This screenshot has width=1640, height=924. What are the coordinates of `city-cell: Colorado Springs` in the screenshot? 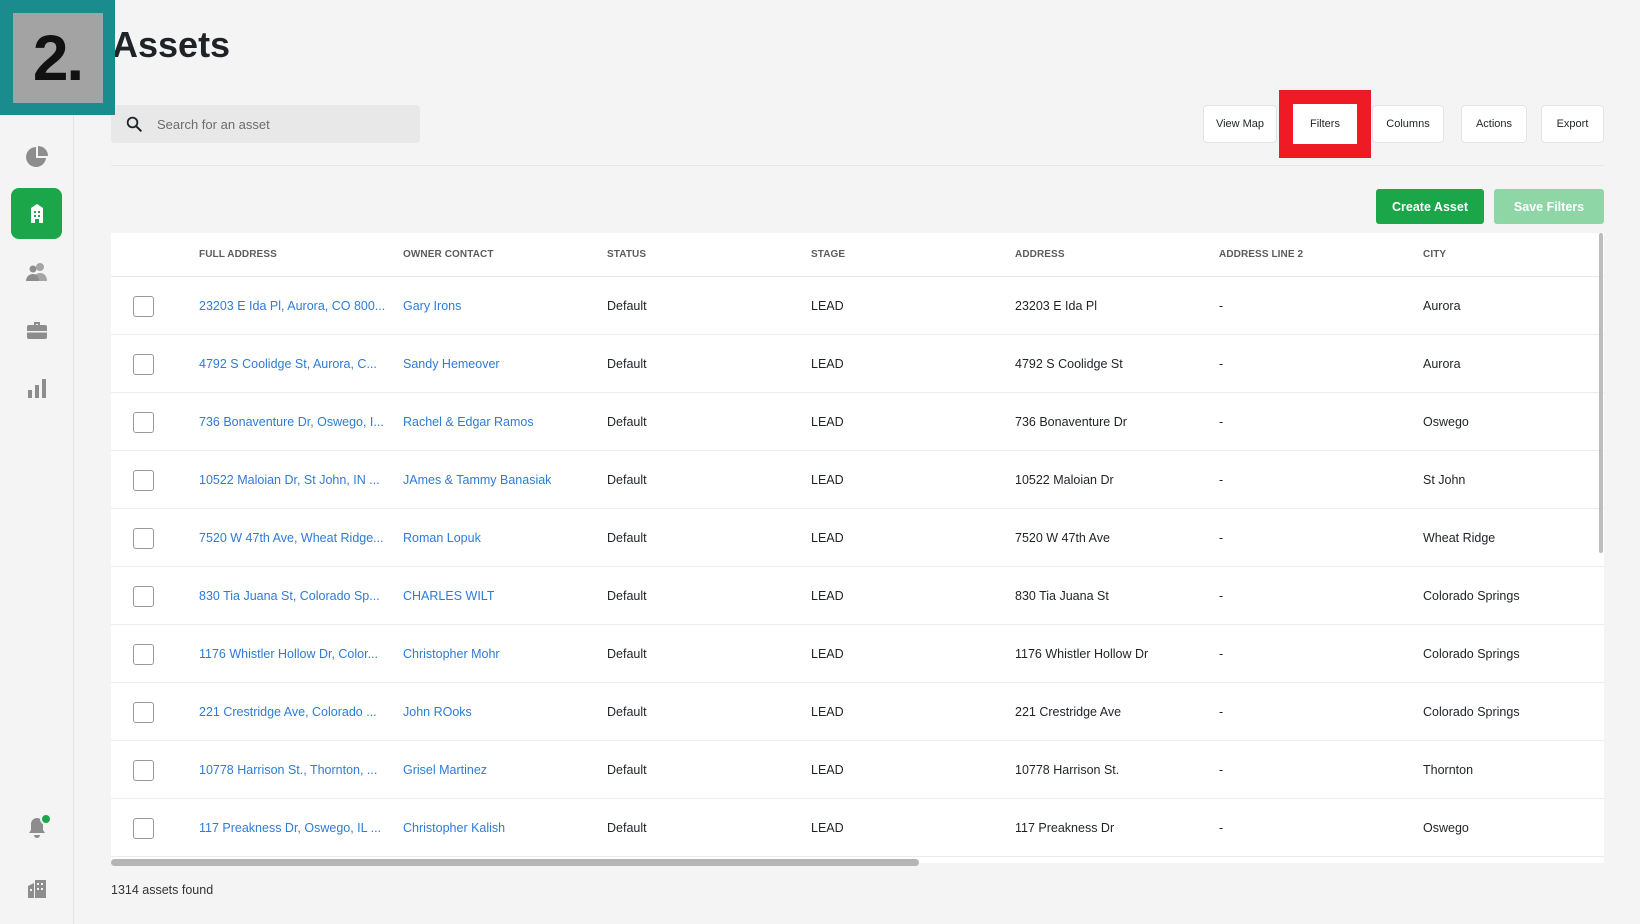 It's located at (1471, 654).